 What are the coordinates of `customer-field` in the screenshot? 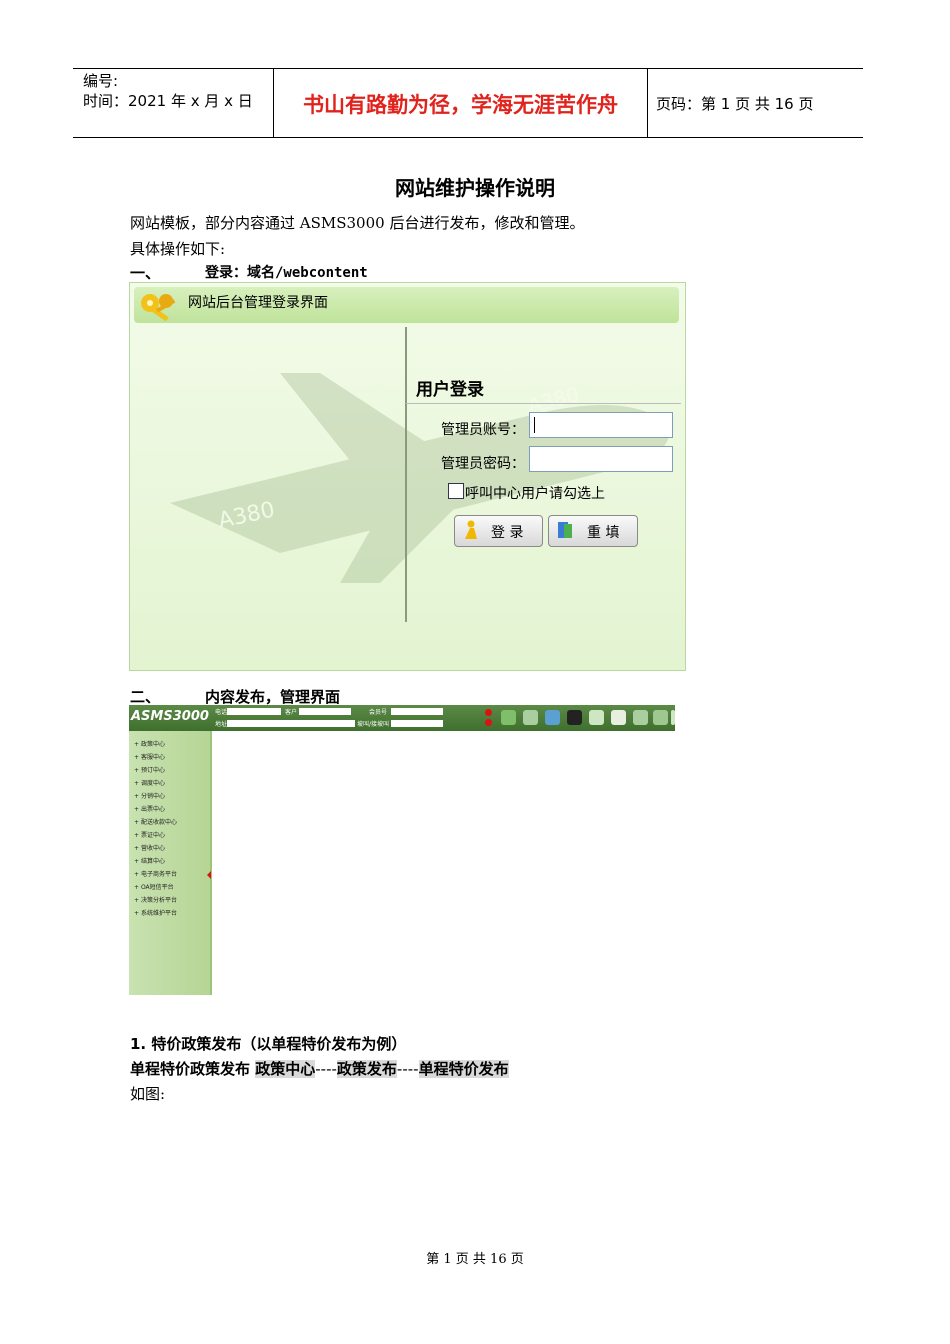 It's located at (325, 711).